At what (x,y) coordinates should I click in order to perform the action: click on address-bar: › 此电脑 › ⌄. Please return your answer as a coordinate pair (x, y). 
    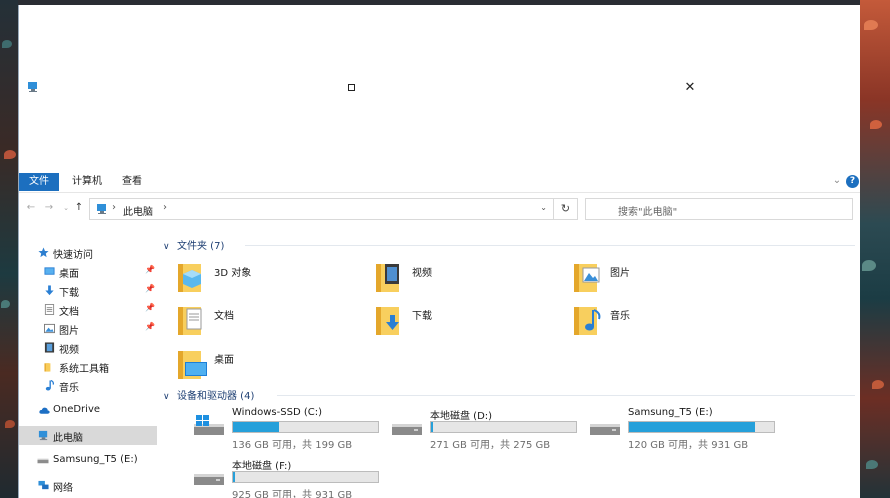
    Looking at the image, I should click on (321, 209).